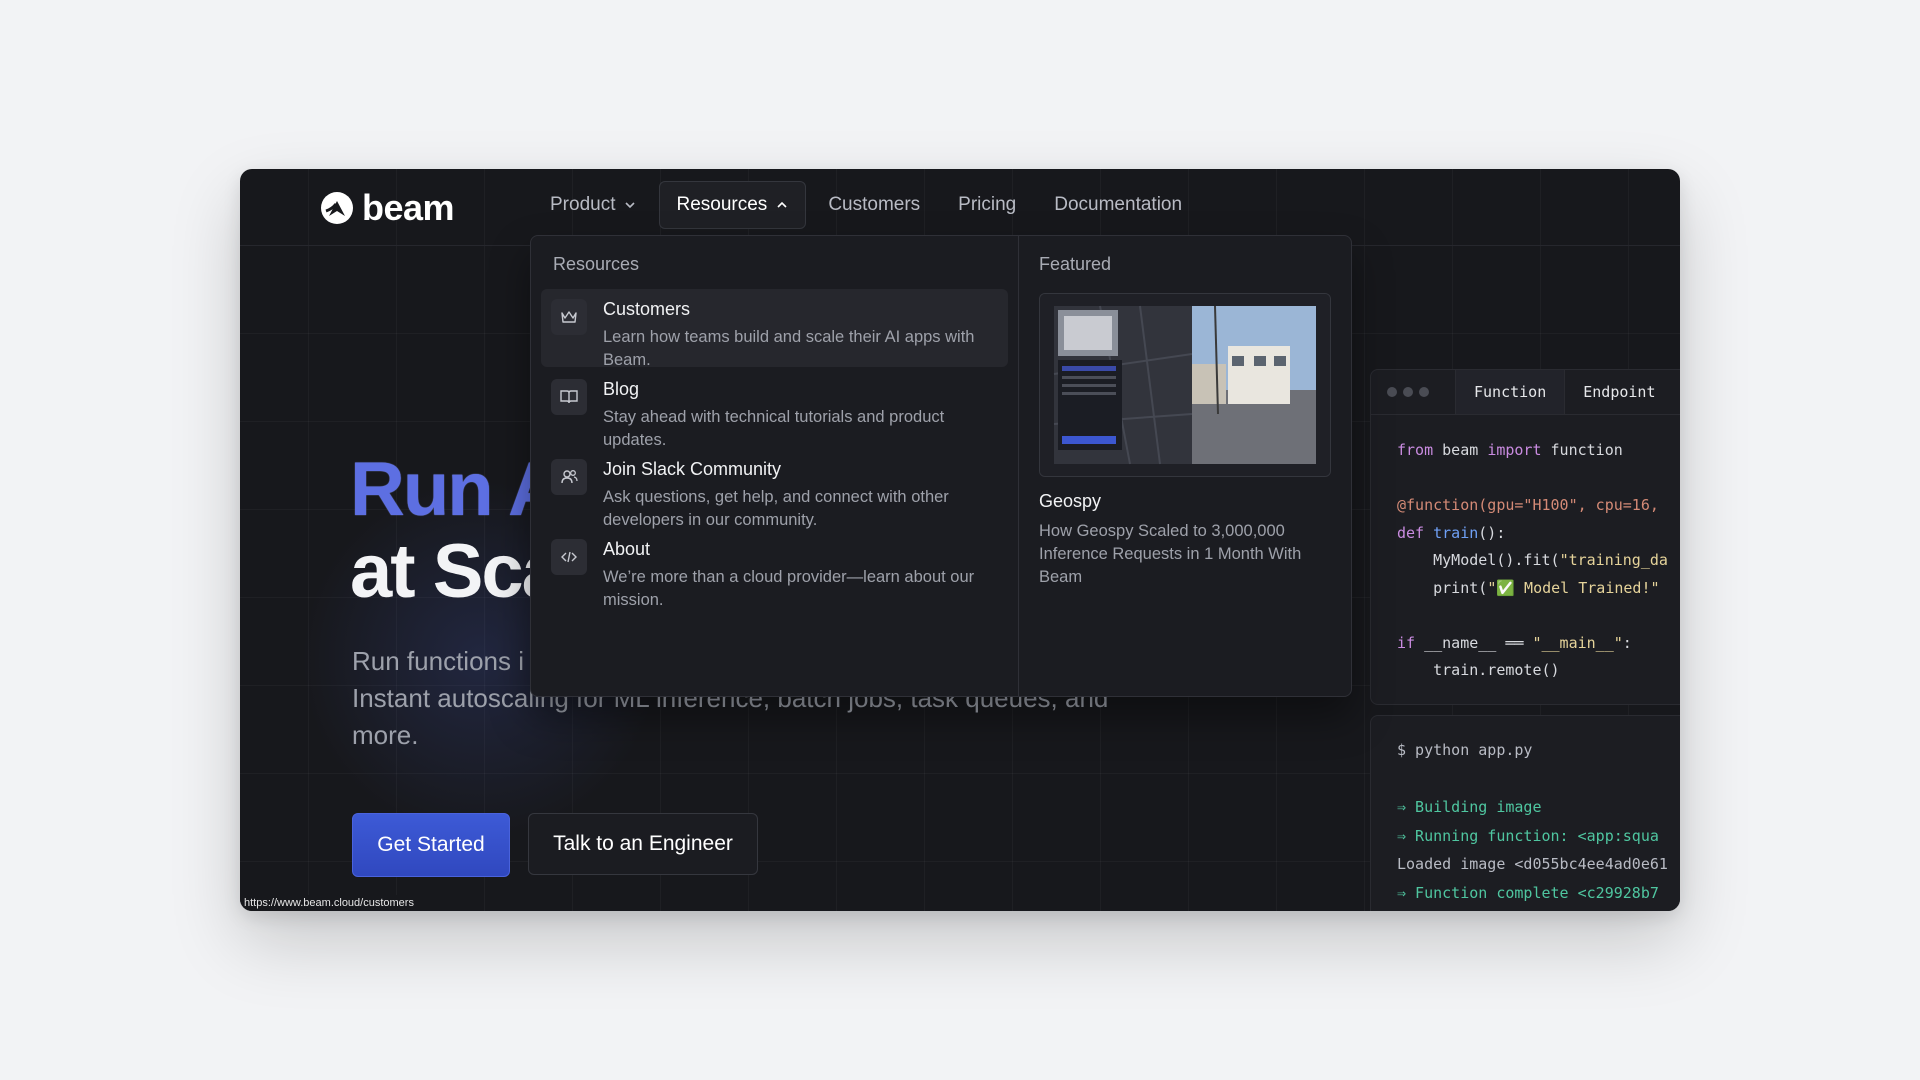  Describe the element at coordinates (569, 317) in the screenshot. I see `crown-icon` at that location.